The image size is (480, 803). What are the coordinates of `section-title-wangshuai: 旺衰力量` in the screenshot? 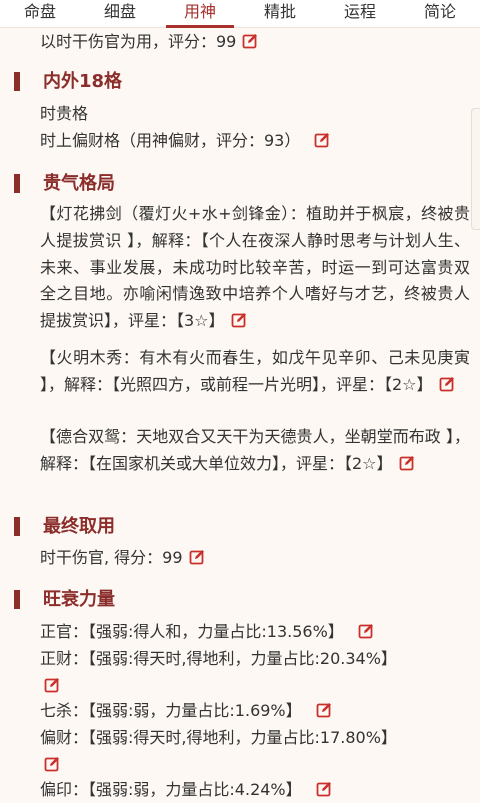 It's located at (79, 599).